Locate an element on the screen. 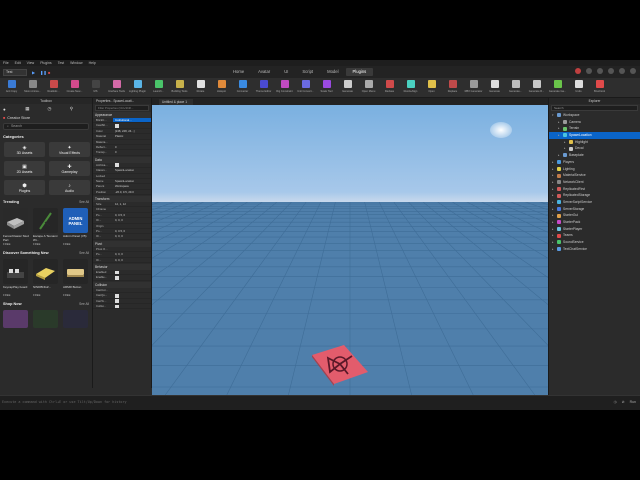 The image size is (640, 480). property-value: -26.0, 0.5, 29.0 is located at coordinates (132, 192).